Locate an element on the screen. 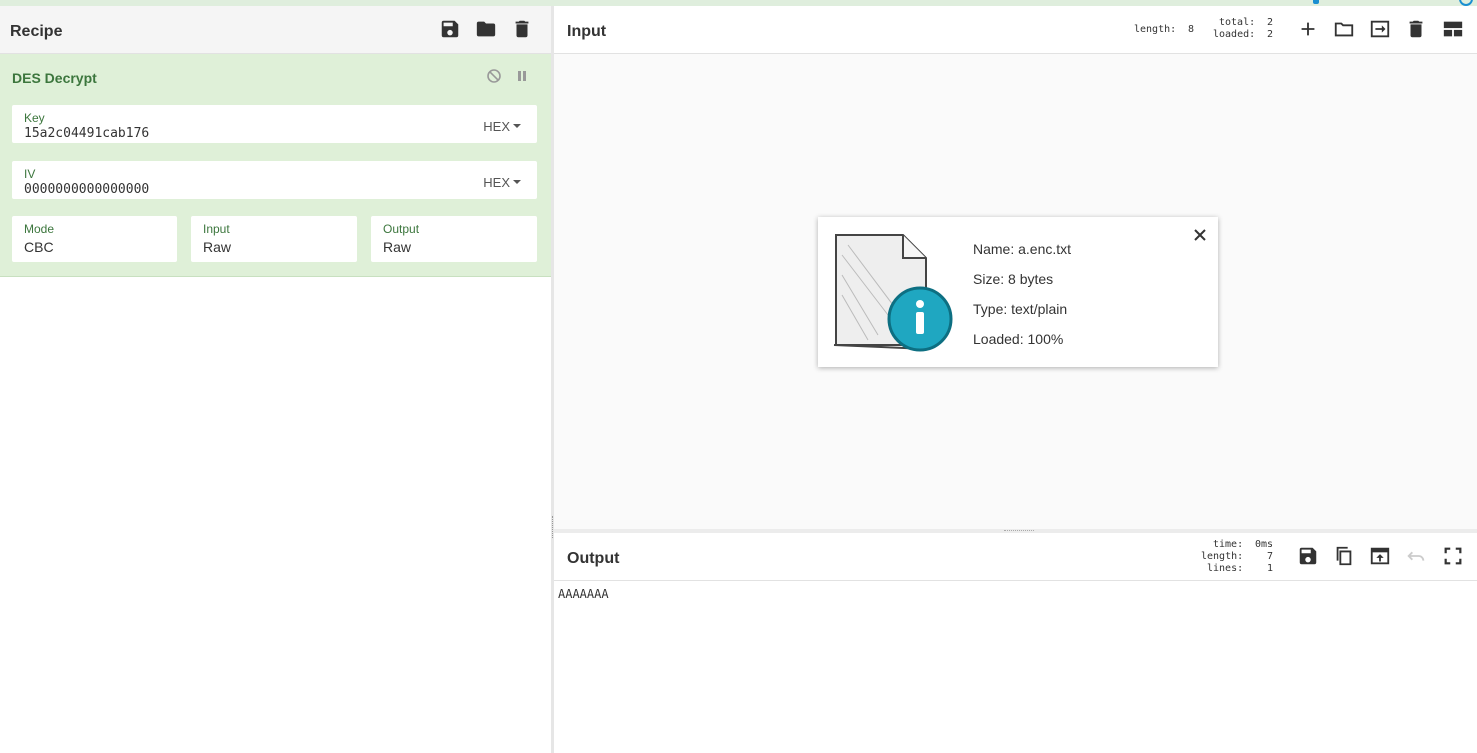  close-icon is located at coordinates (1200, 235).